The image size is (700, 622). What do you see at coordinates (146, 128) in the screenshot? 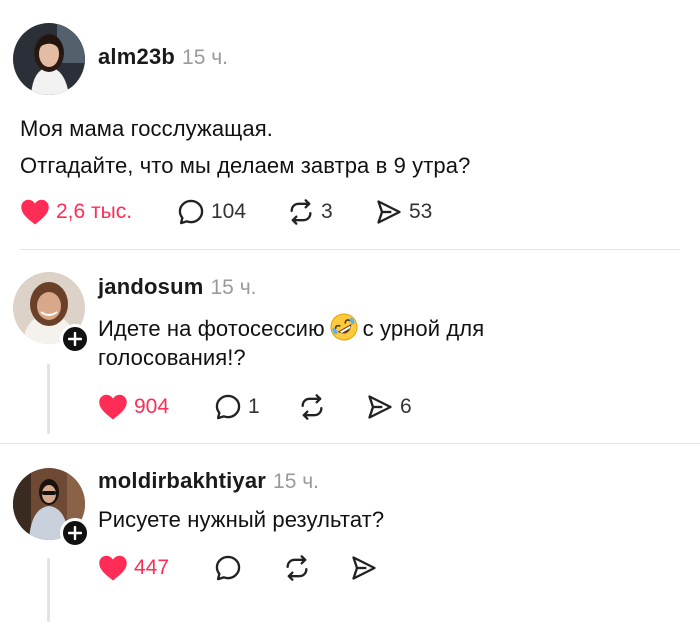
I see `post-text-line-1: Моя мама госслужащая.` at bounding box center [146, 128].